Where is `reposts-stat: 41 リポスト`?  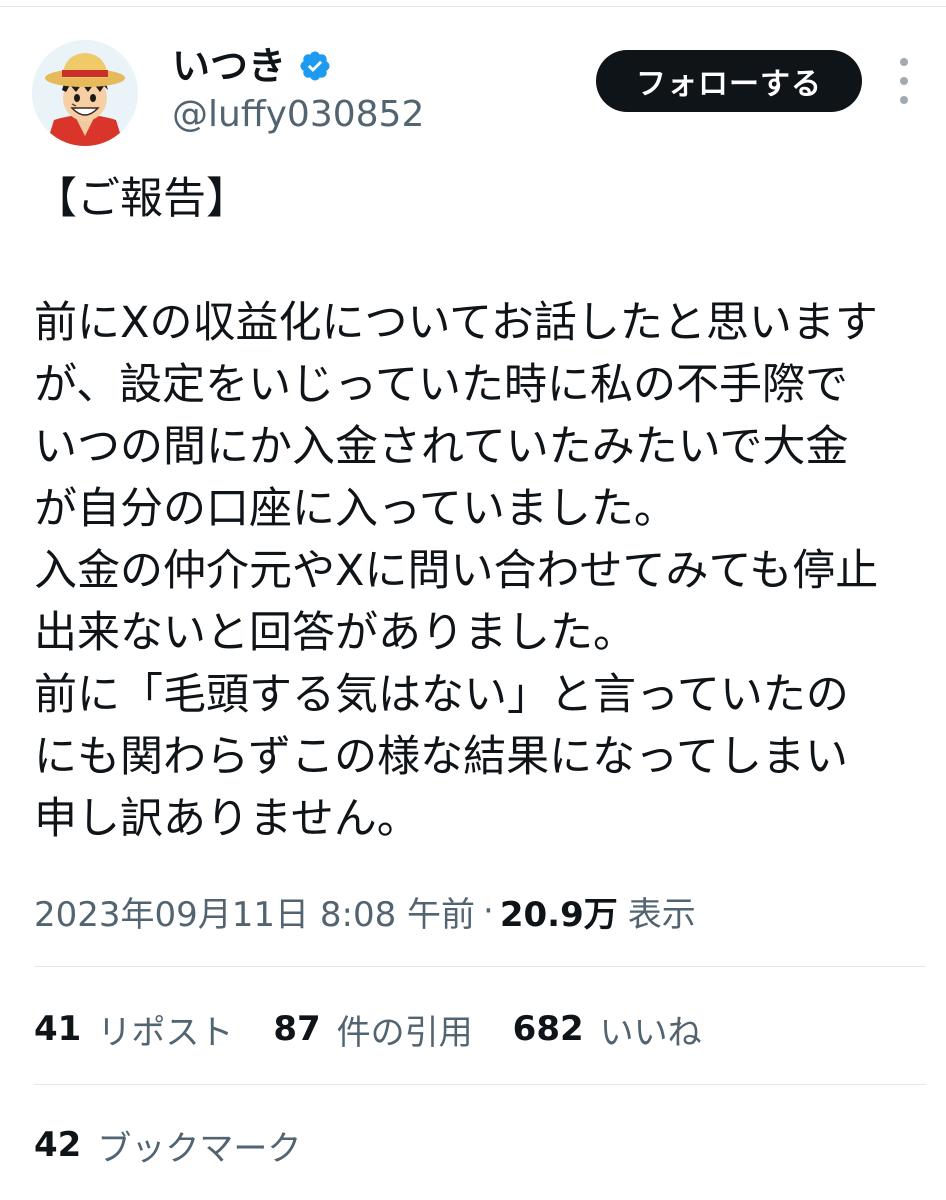
reposts-stat: 41 リポスト is located at coordinates (133, 1029).